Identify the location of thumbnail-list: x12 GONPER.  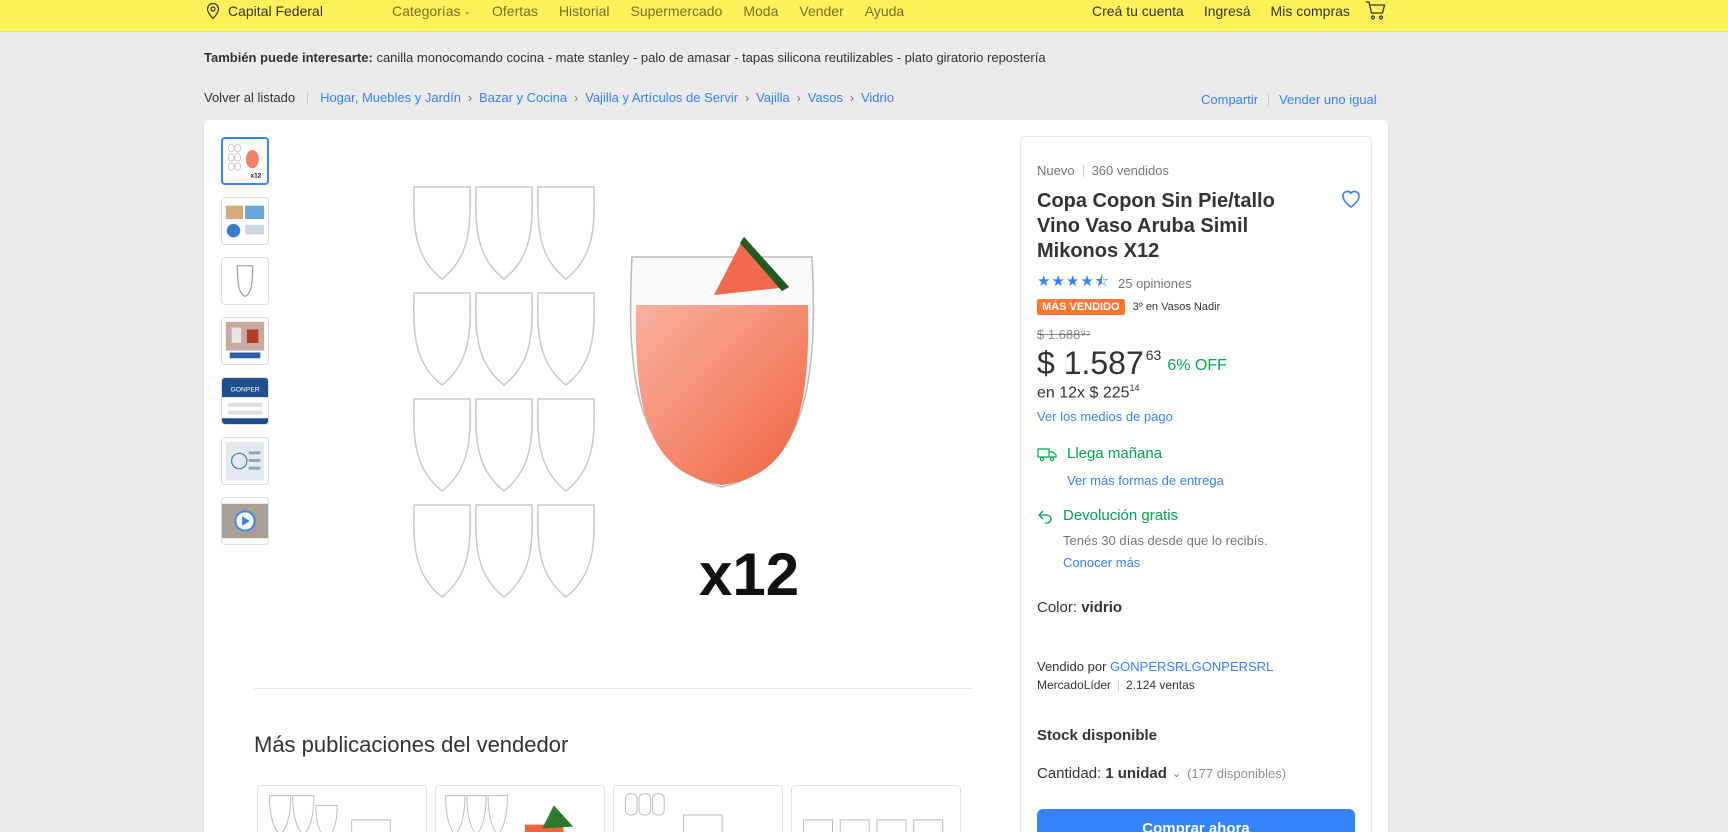
(245, 347).